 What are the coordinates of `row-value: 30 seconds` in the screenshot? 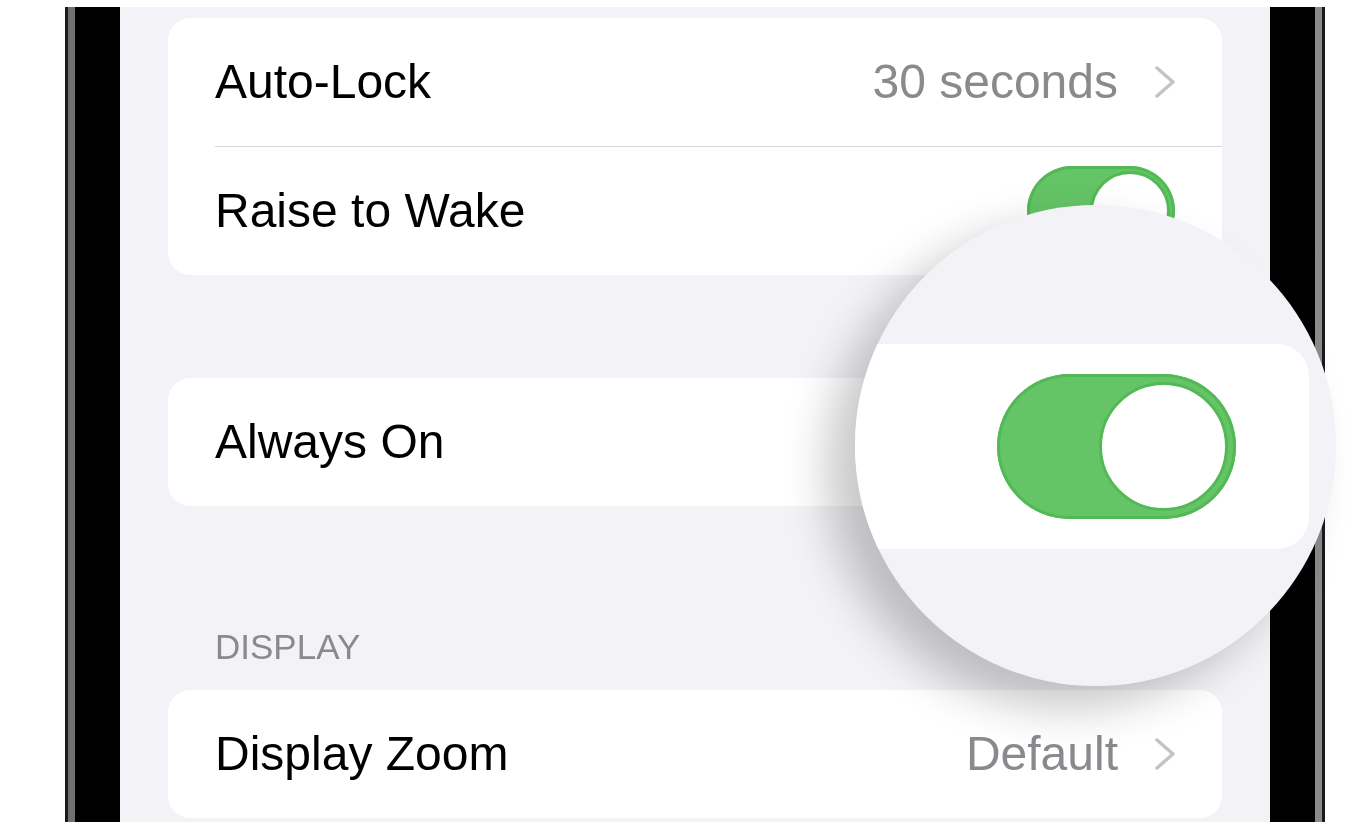 It's located at (995, 82).